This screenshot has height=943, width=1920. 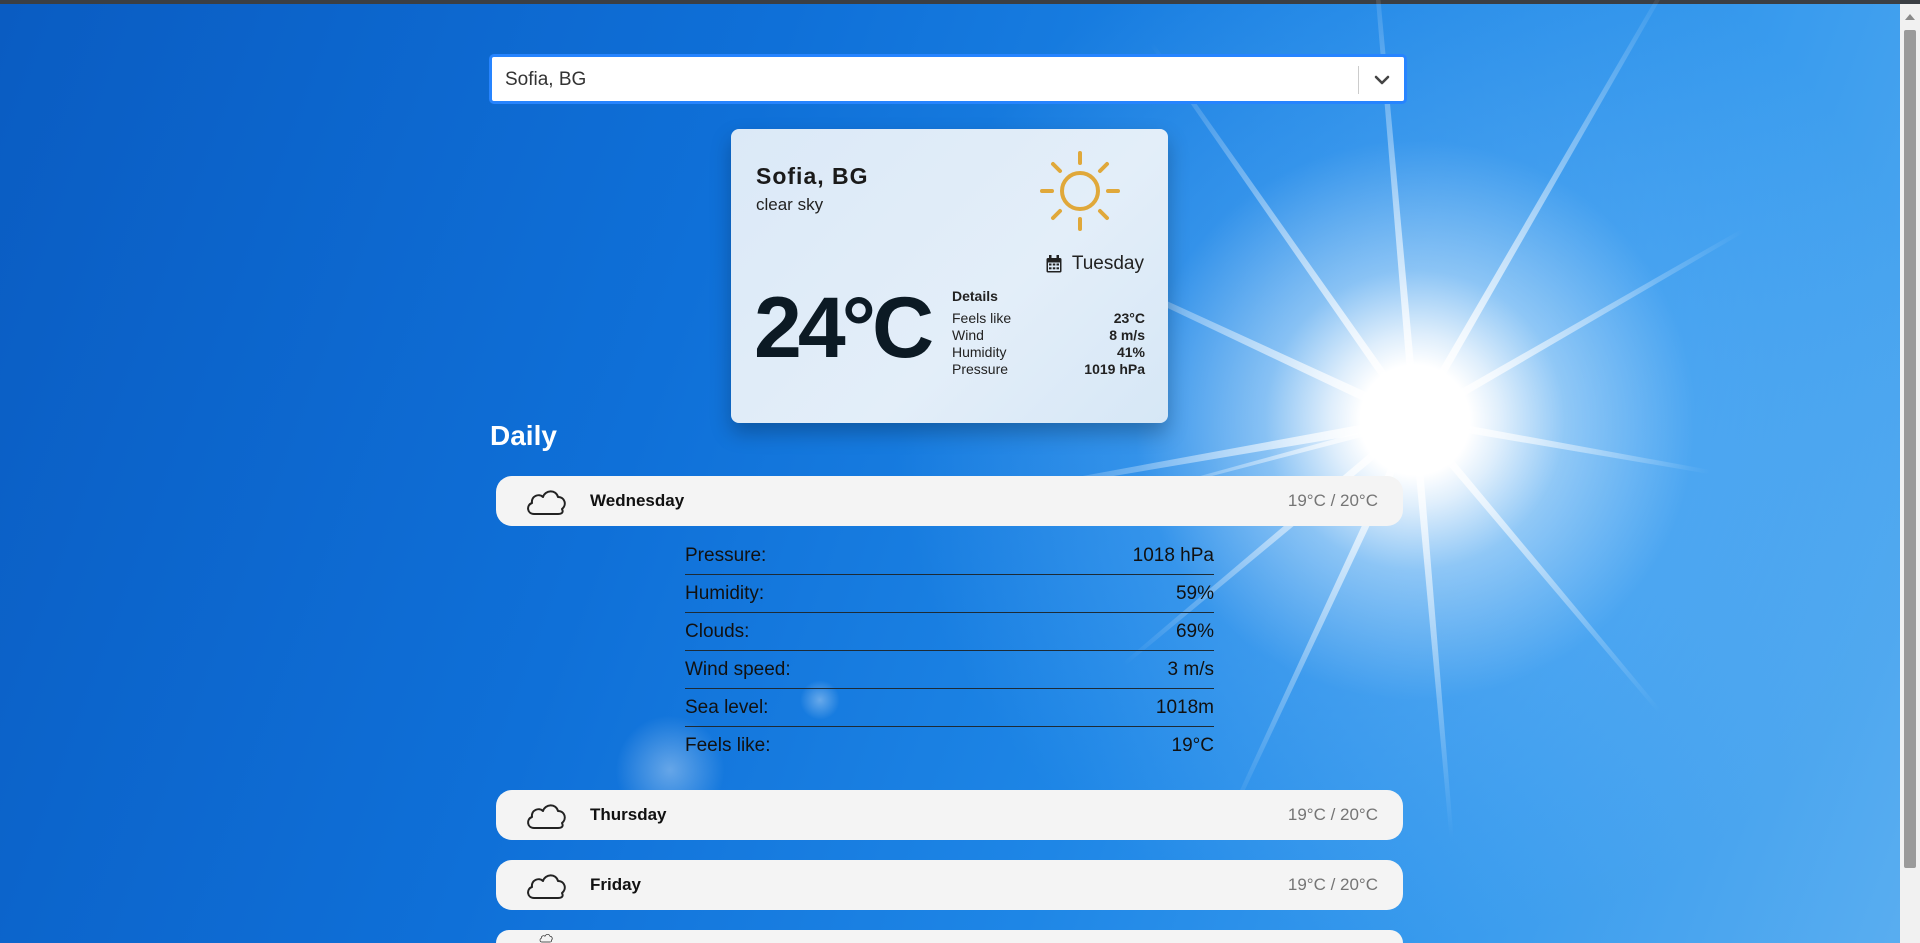 I want to click on browser-top-edge, so click(x=960, y=2).